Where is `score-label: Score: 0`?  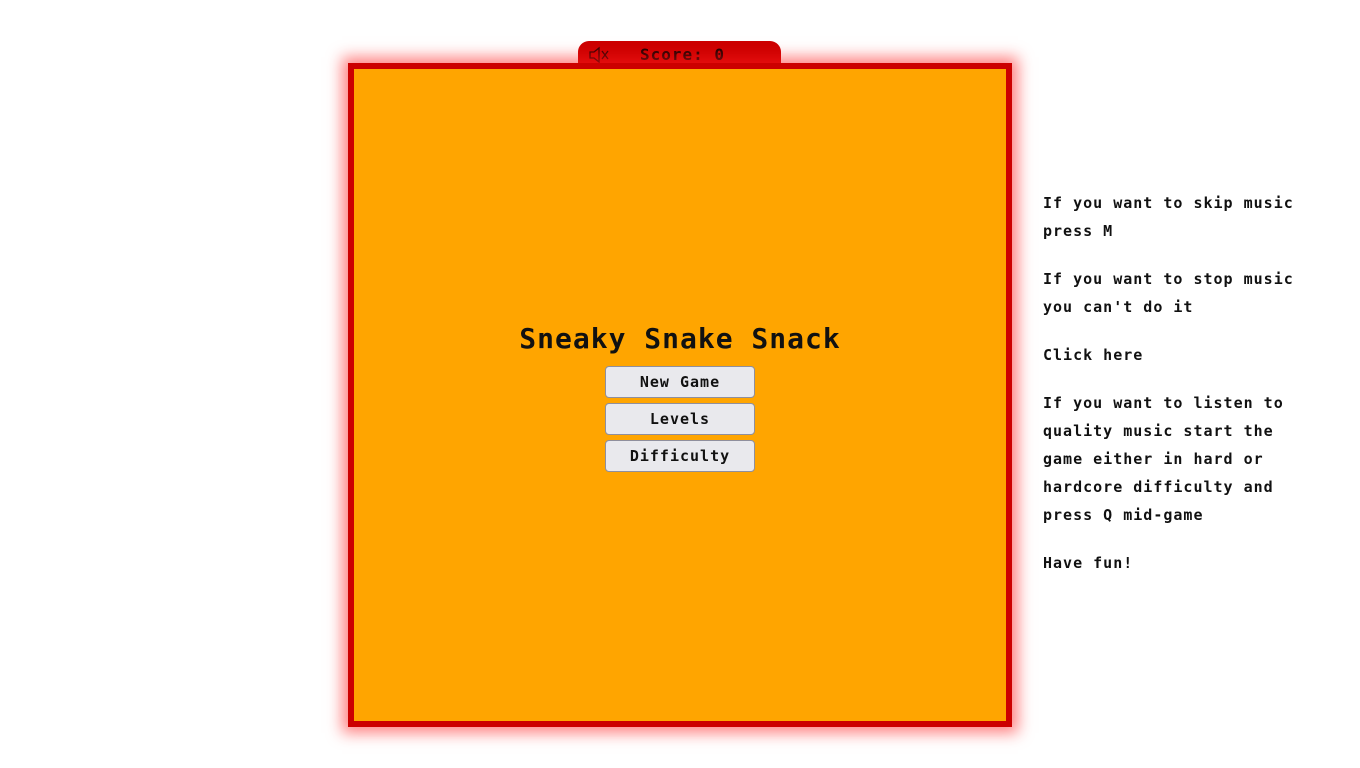 score-label: Score: 0 is located at coordinates (683, 54).